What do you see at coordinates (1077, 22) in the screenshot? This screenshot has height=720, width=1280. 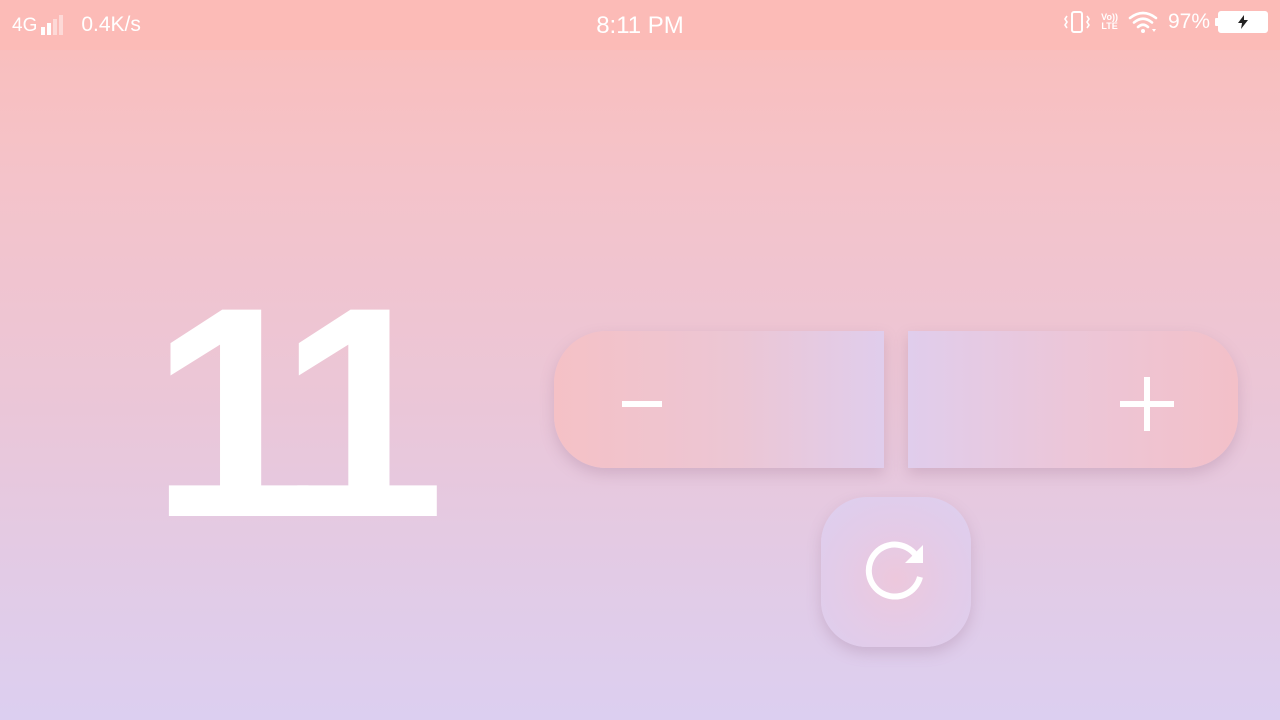 I see `vibrate-icon` at bounding box center [1077, 22].